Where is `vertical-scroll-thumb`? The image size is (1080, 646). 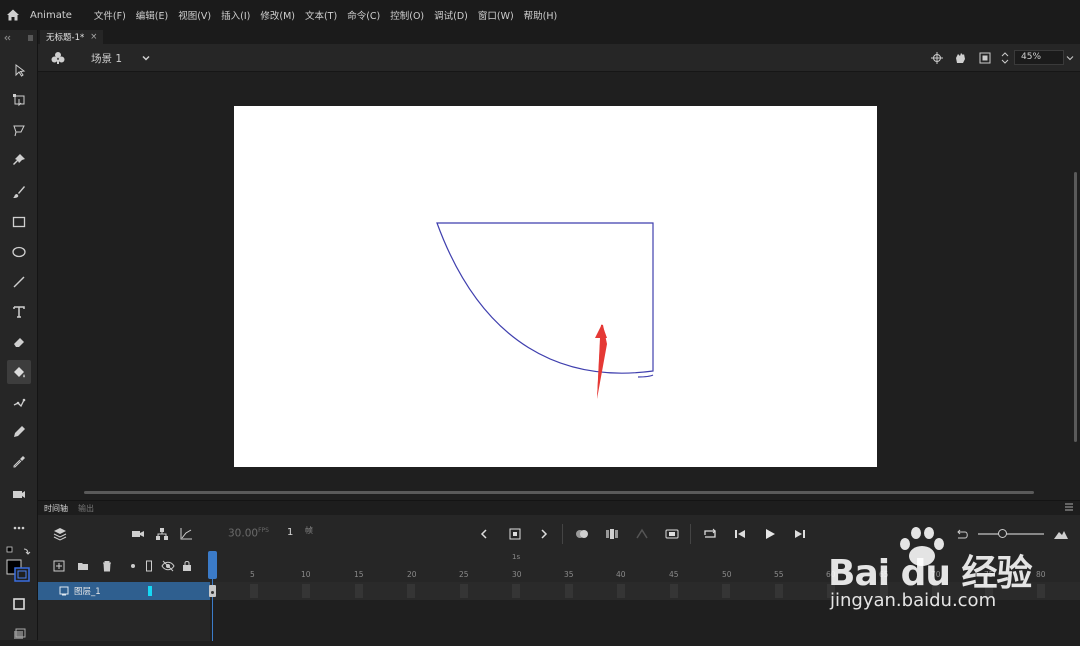 vertical-scroll-thumb is located at coordinates (1075, 307).